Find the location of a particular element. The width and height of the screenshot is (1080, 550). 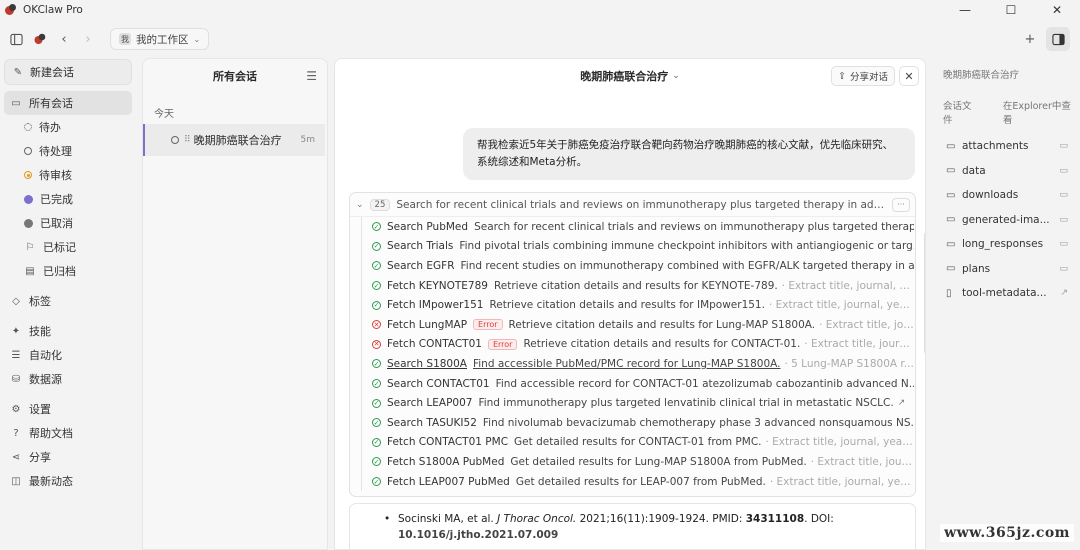

sidebar-item-label: 已完成 is located at coordinates (56, 199).